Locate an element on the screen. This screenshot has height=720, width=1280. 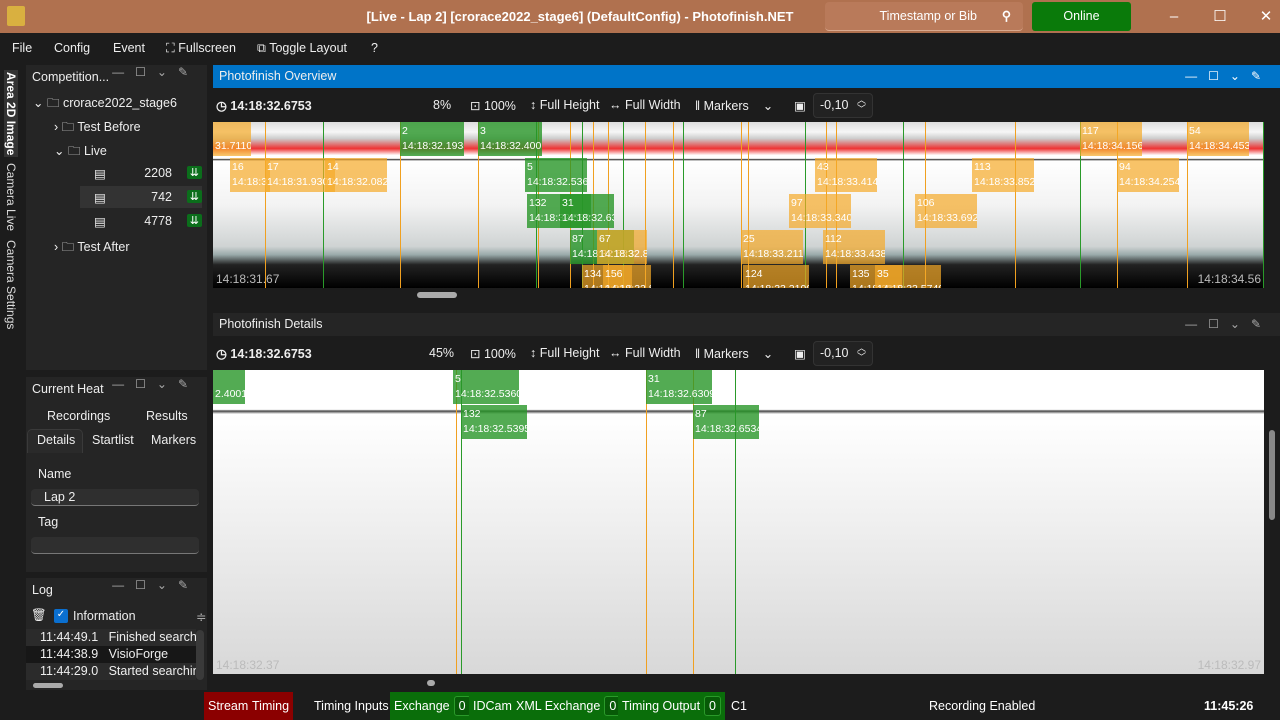
marker-25: 25 14:18:33.2110 is located at coordinates (772, 247).